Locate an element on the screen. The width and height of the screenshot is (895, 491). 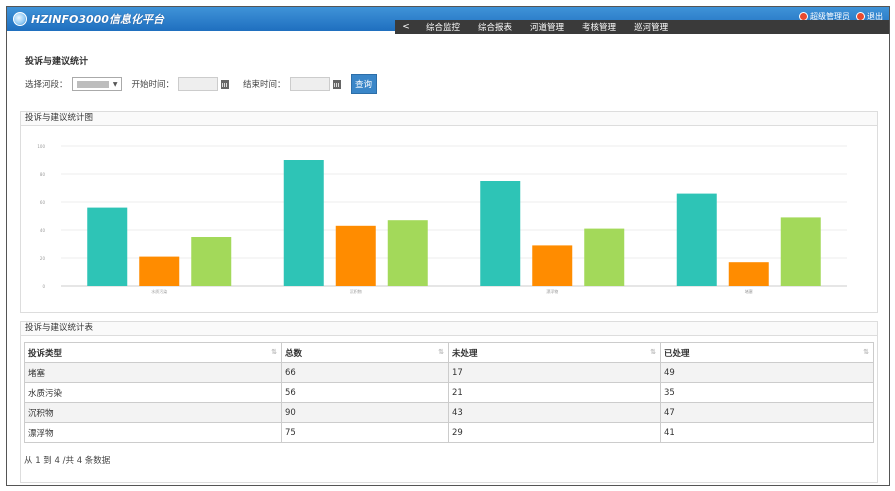
page-title: 投诉与建议统计 is located at coordinates (57, 62).